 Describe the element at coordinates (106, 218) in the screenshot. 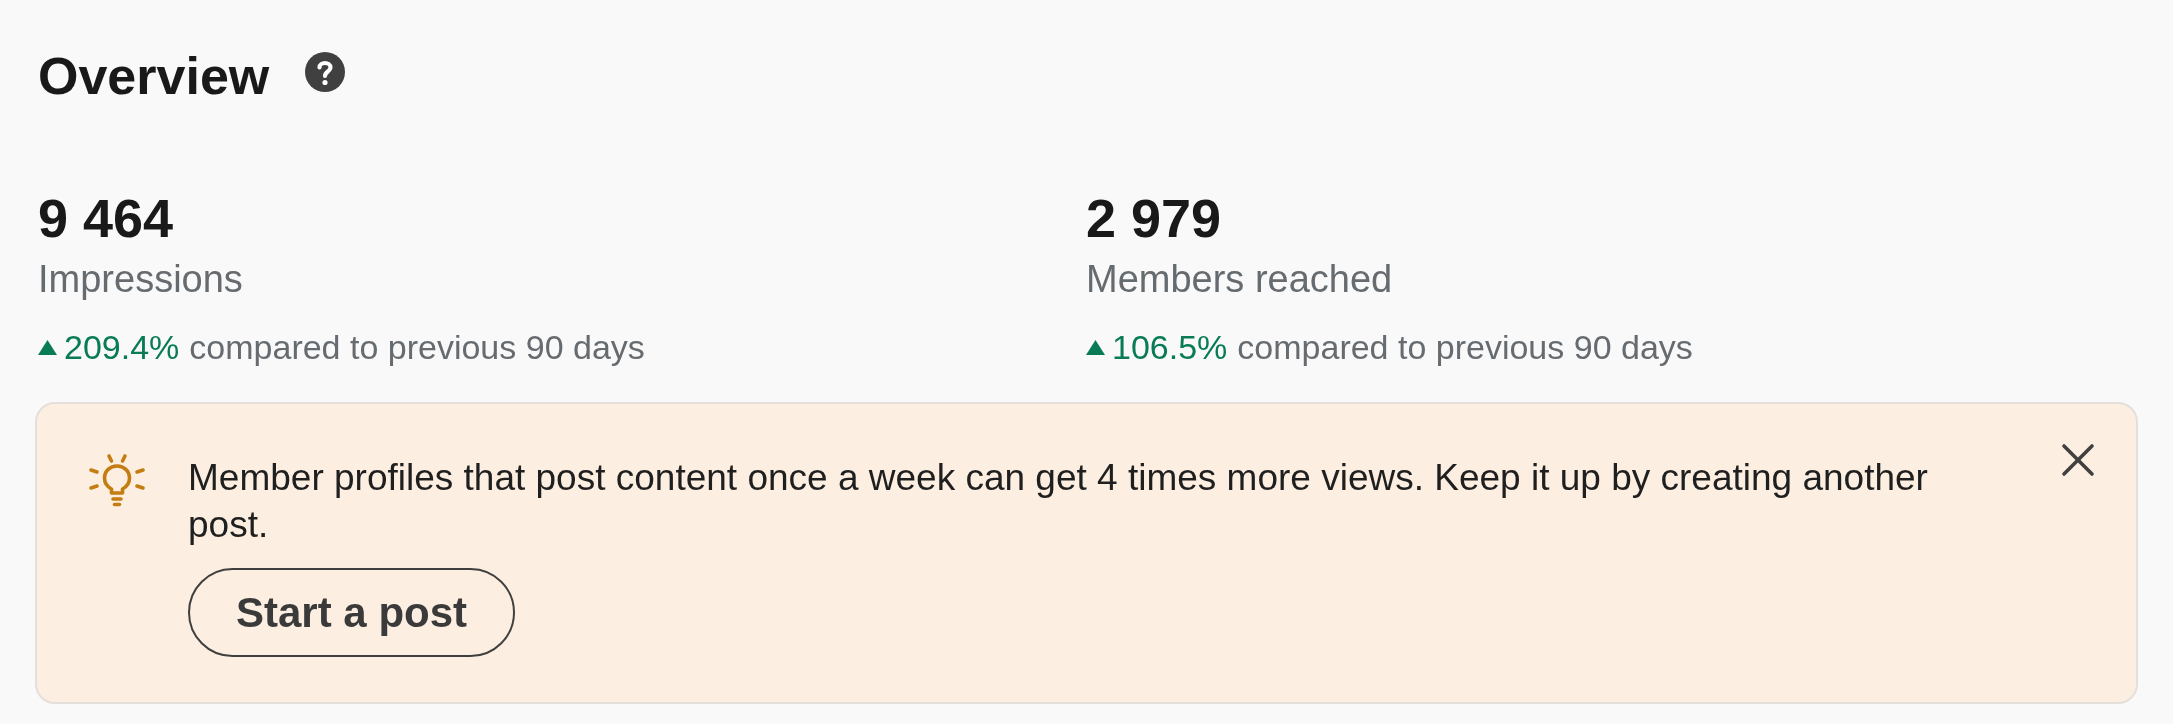

I see `metric-value: 9 464` at that location.